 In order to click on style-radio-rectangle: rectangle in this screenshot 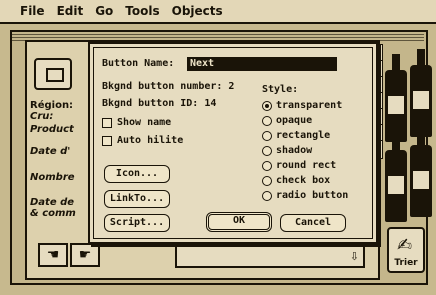, I will do `click(296, 135)`.